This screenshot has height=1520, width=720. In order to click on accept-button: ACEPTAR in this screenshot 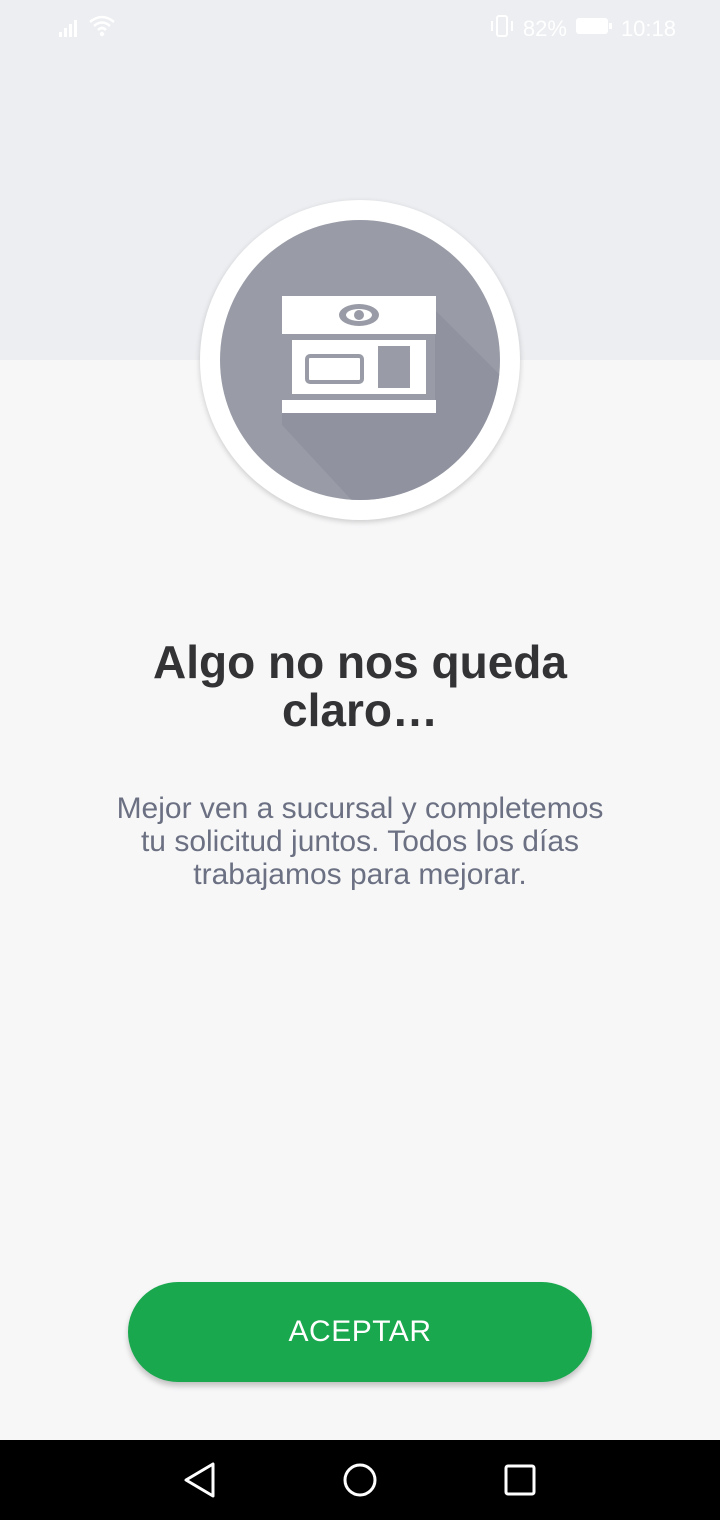, I will do `click(360, 1332)`.